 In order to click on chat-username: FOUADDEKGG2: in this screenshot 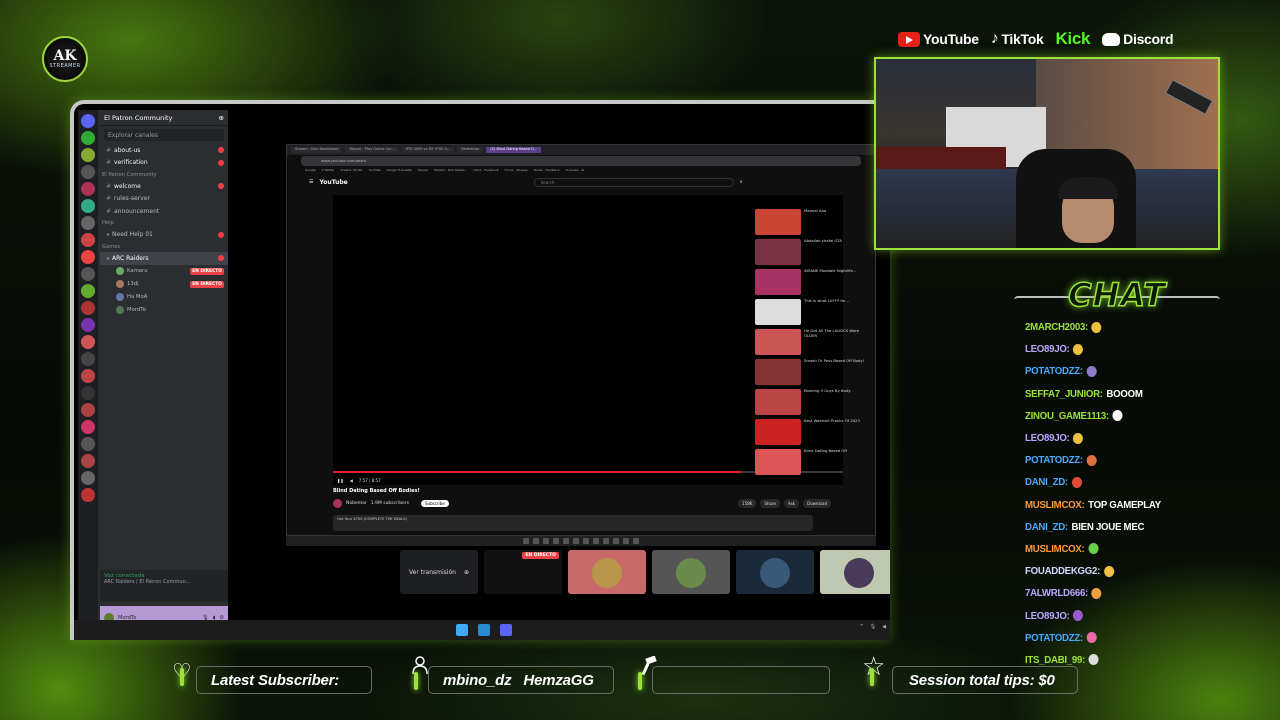, I will do `click(1062, 571)`.